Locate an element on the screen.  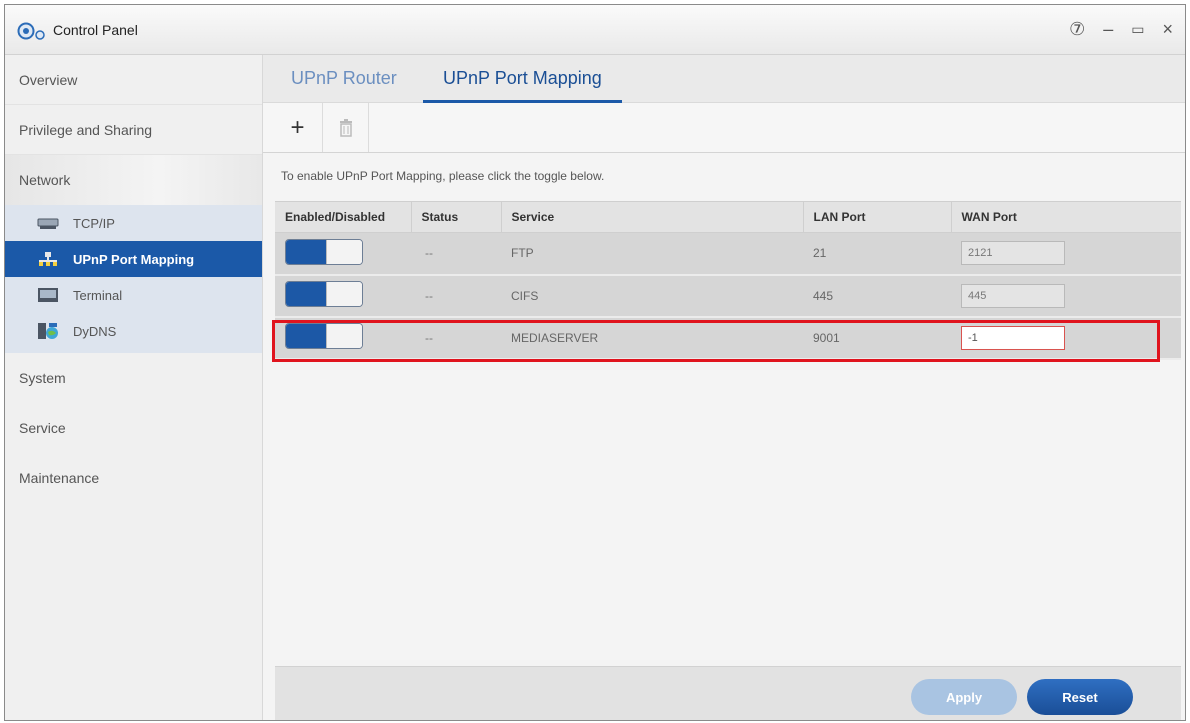
toolbar: + is located at coordinates (724, 128).